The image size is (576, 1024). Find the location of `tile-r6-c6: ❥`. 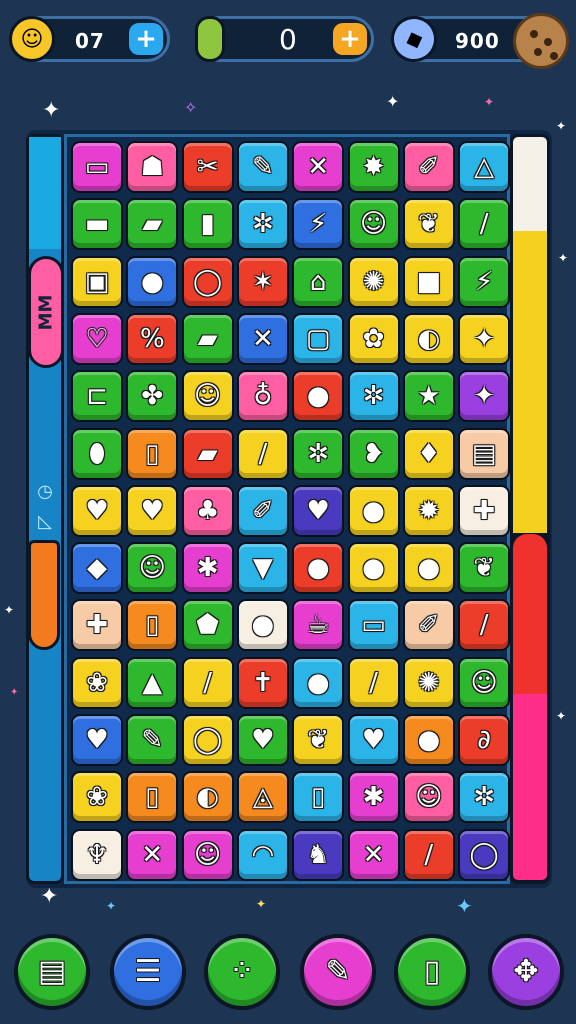

tile-r6-c6: ❥ is located at coordinates (373, 453).